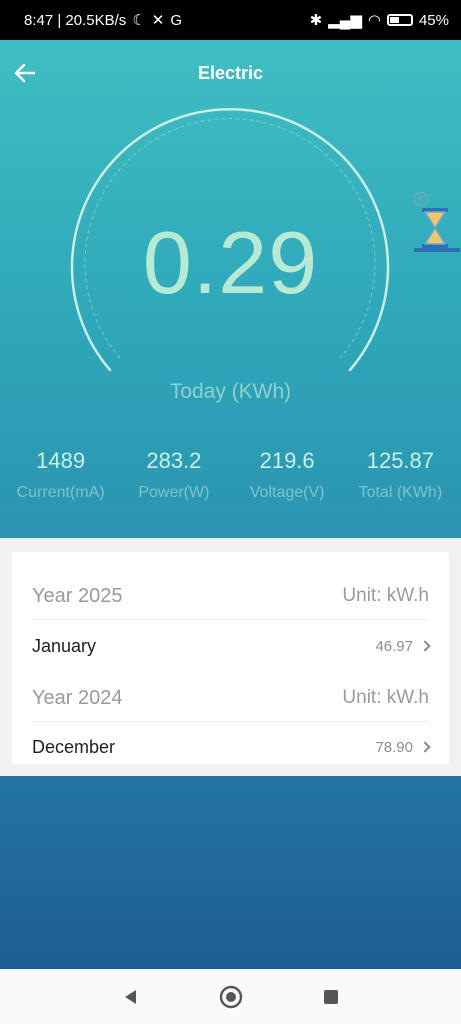  Describe the element at coordinates (74, 746) in the screenshot. I see `month-label: December` at that location.